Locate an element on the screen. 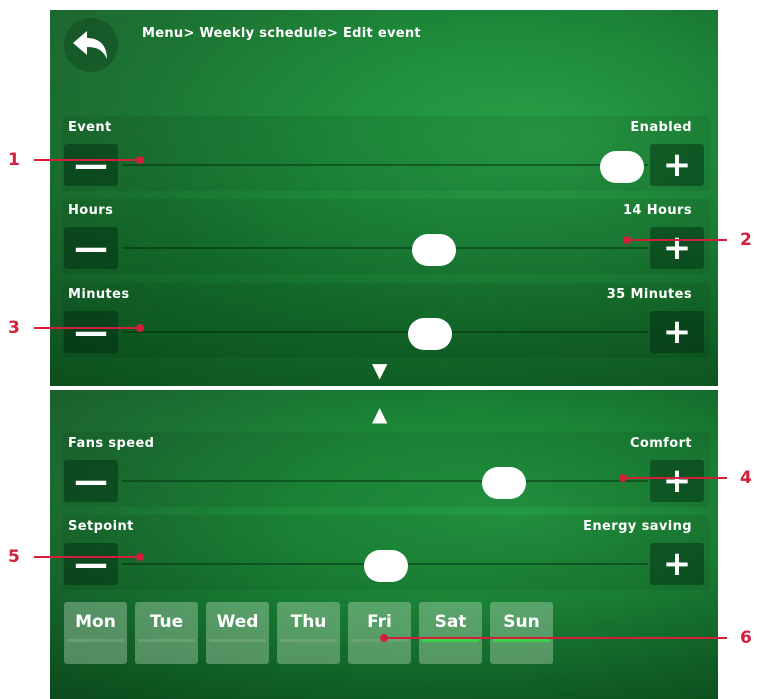 The image size is (757, 699). breadcrumb: Menu> Weekly schedule> Edit event is located at coordinates (281, 33).